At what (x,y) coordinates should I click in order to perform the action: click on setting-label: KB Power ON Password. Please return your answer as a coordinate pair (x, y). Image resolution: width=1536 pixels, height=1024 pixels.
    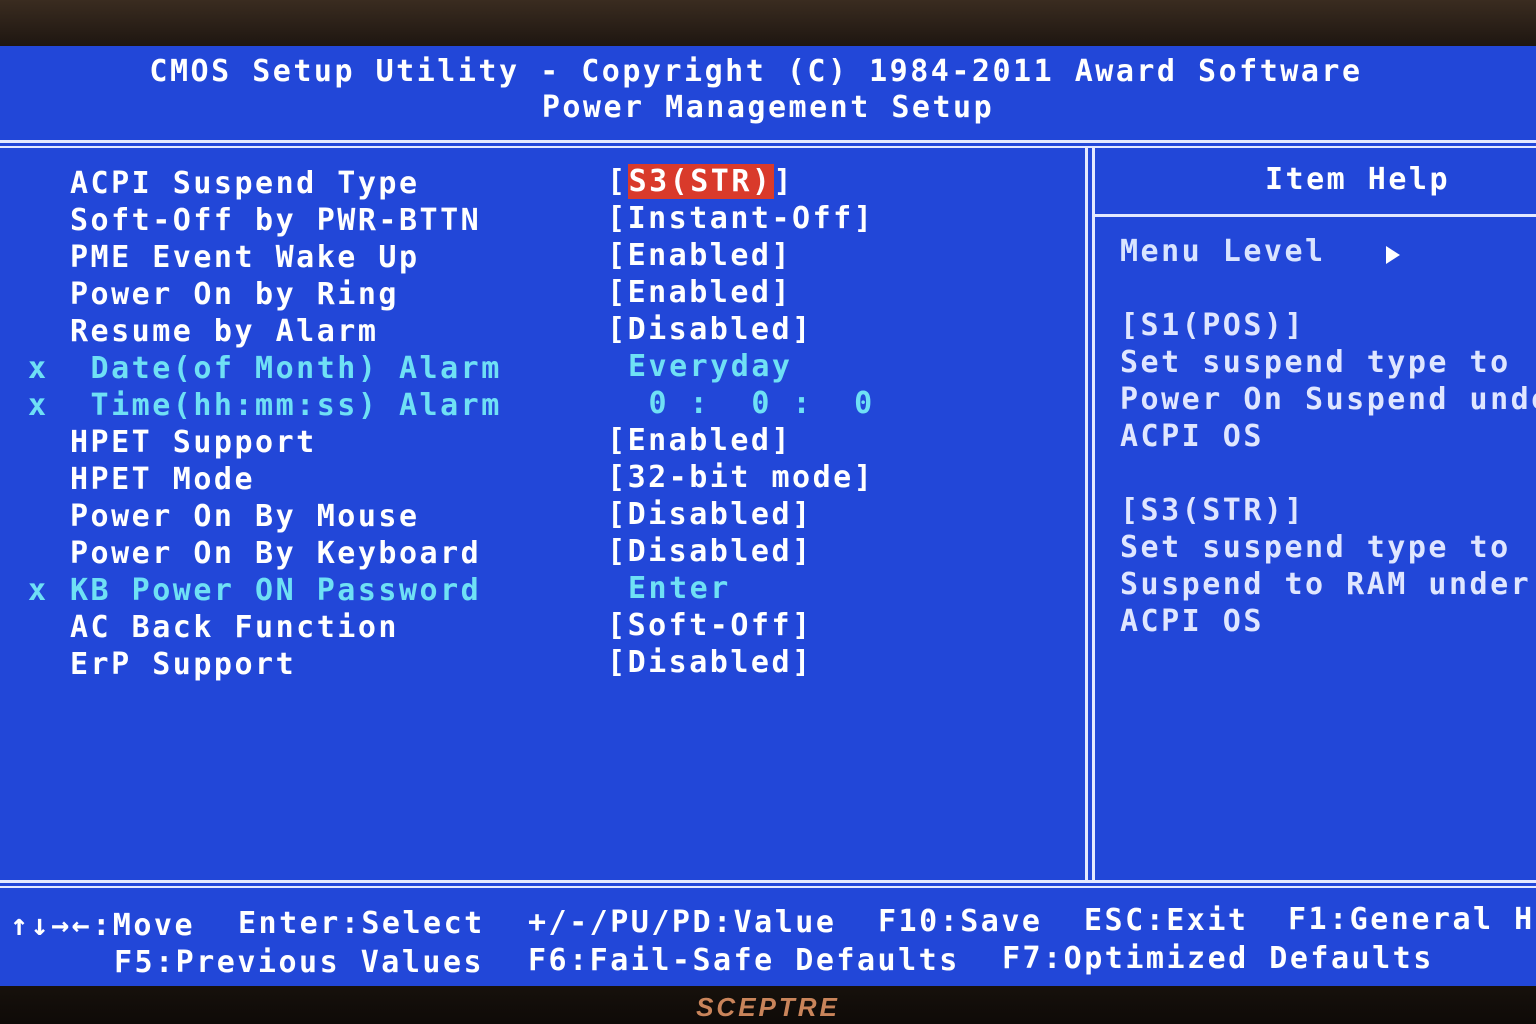
    Looking at the image, I should click on (276, 590).